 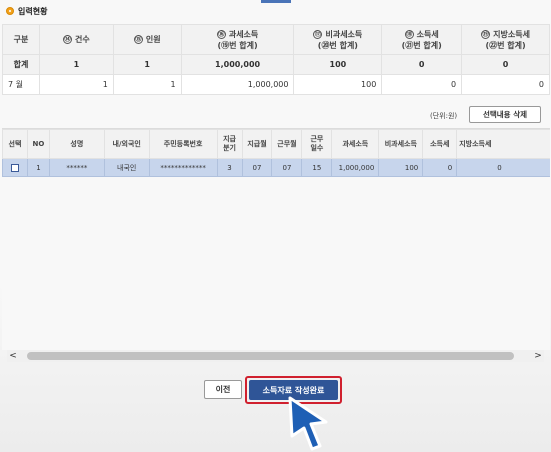 I want to click on unit-label: (단위:원), so click(x=444, y=116).